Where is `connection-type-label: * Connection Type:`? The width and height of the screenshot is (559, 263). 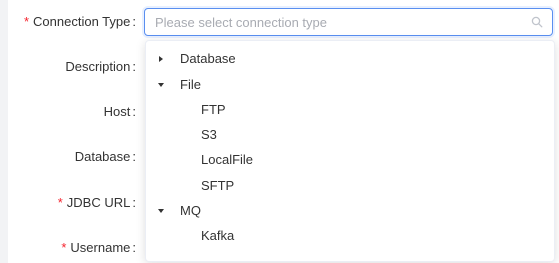
connection-type-label: * Connection Type: is located at coordinates (79, 21).